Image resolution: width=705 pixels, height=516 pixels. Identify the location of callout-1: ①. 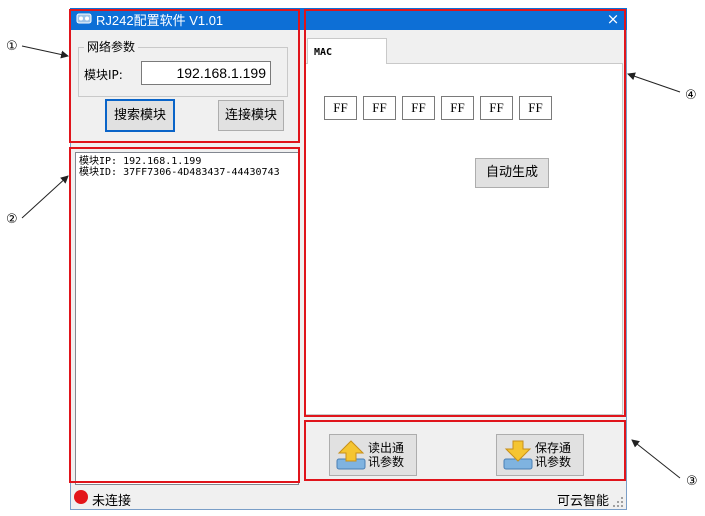
(12, 46).